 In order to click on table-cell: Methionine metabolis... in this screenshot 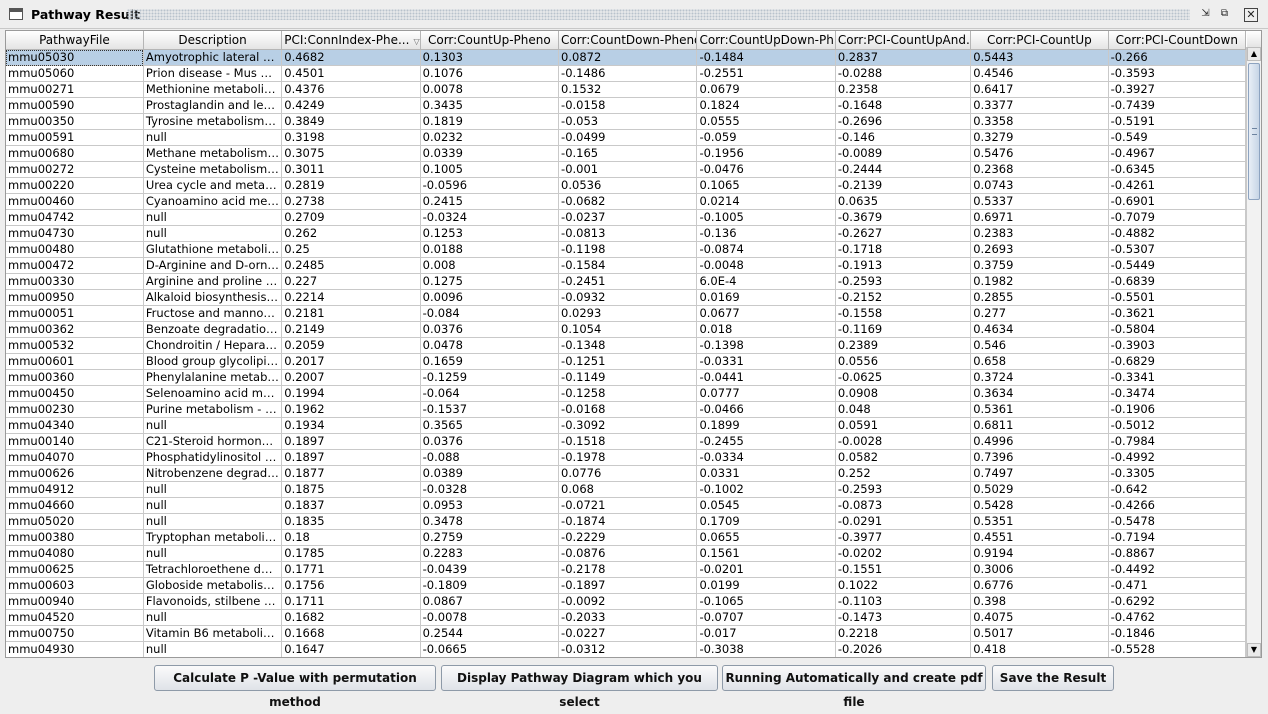, I will do `click(213, 89)`.